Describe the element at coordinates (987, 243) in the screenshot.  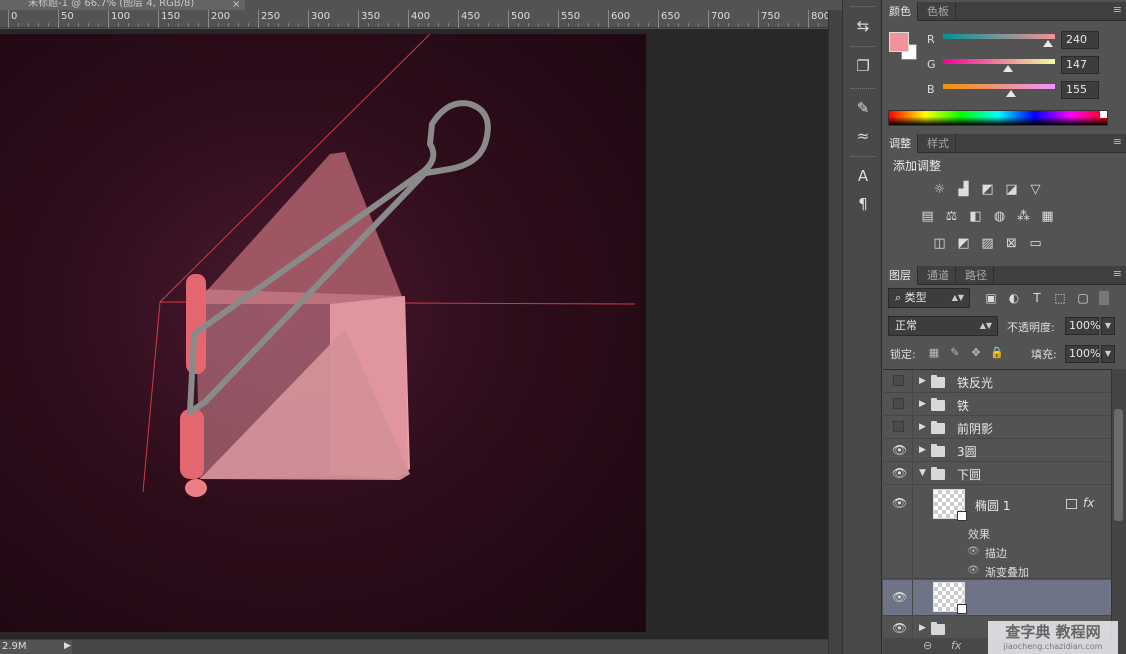
I see `threshold-icon: ▨` at that location.